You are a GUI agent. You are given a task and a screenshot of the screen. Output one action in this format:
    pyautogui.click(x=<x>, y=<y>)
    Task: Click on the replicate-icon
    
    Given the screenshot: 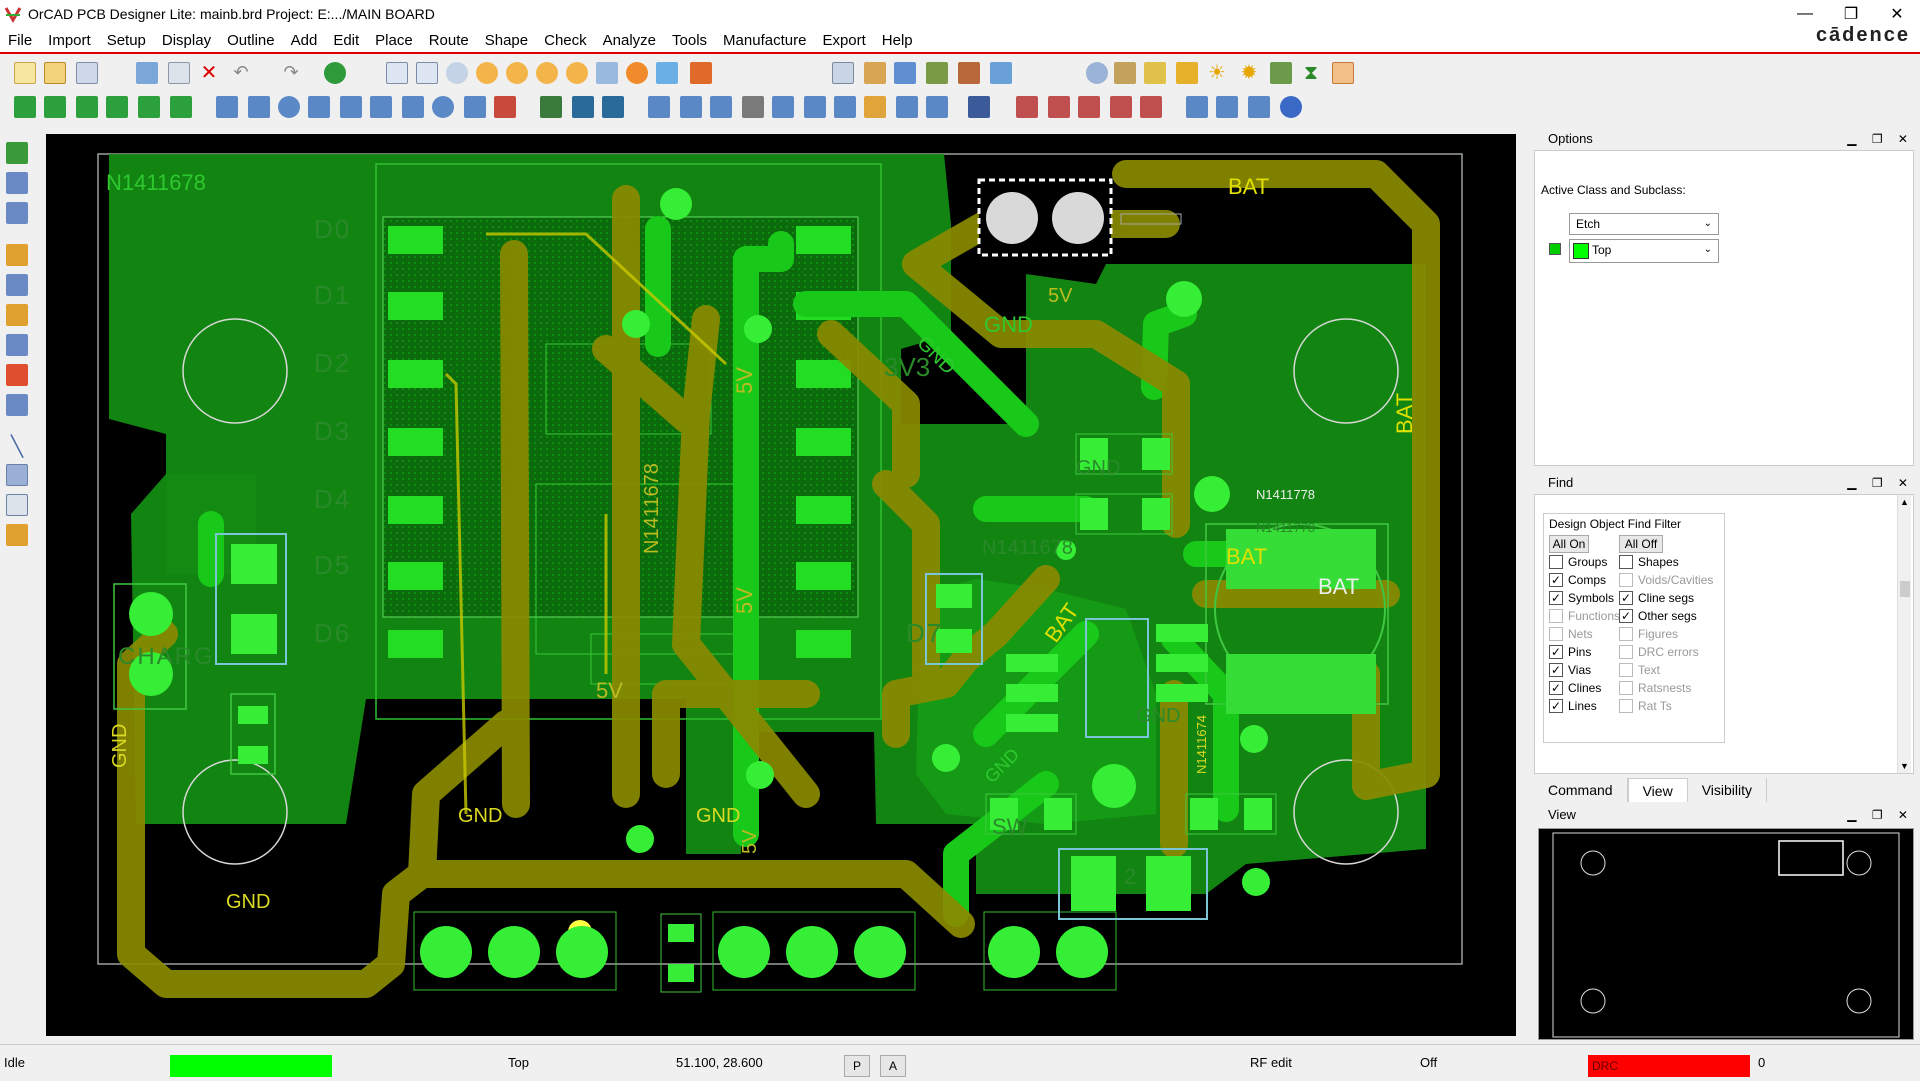 What is the action you would take?
    pyautogui.click(x=907, y=107)
    